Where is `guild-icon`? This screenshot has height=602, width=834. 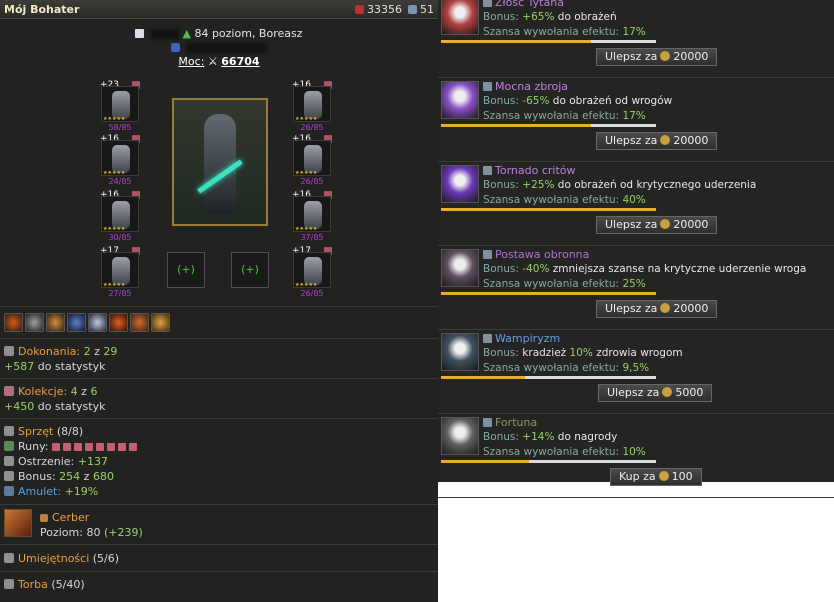
guild-icon is located at coordinates (176, 47).